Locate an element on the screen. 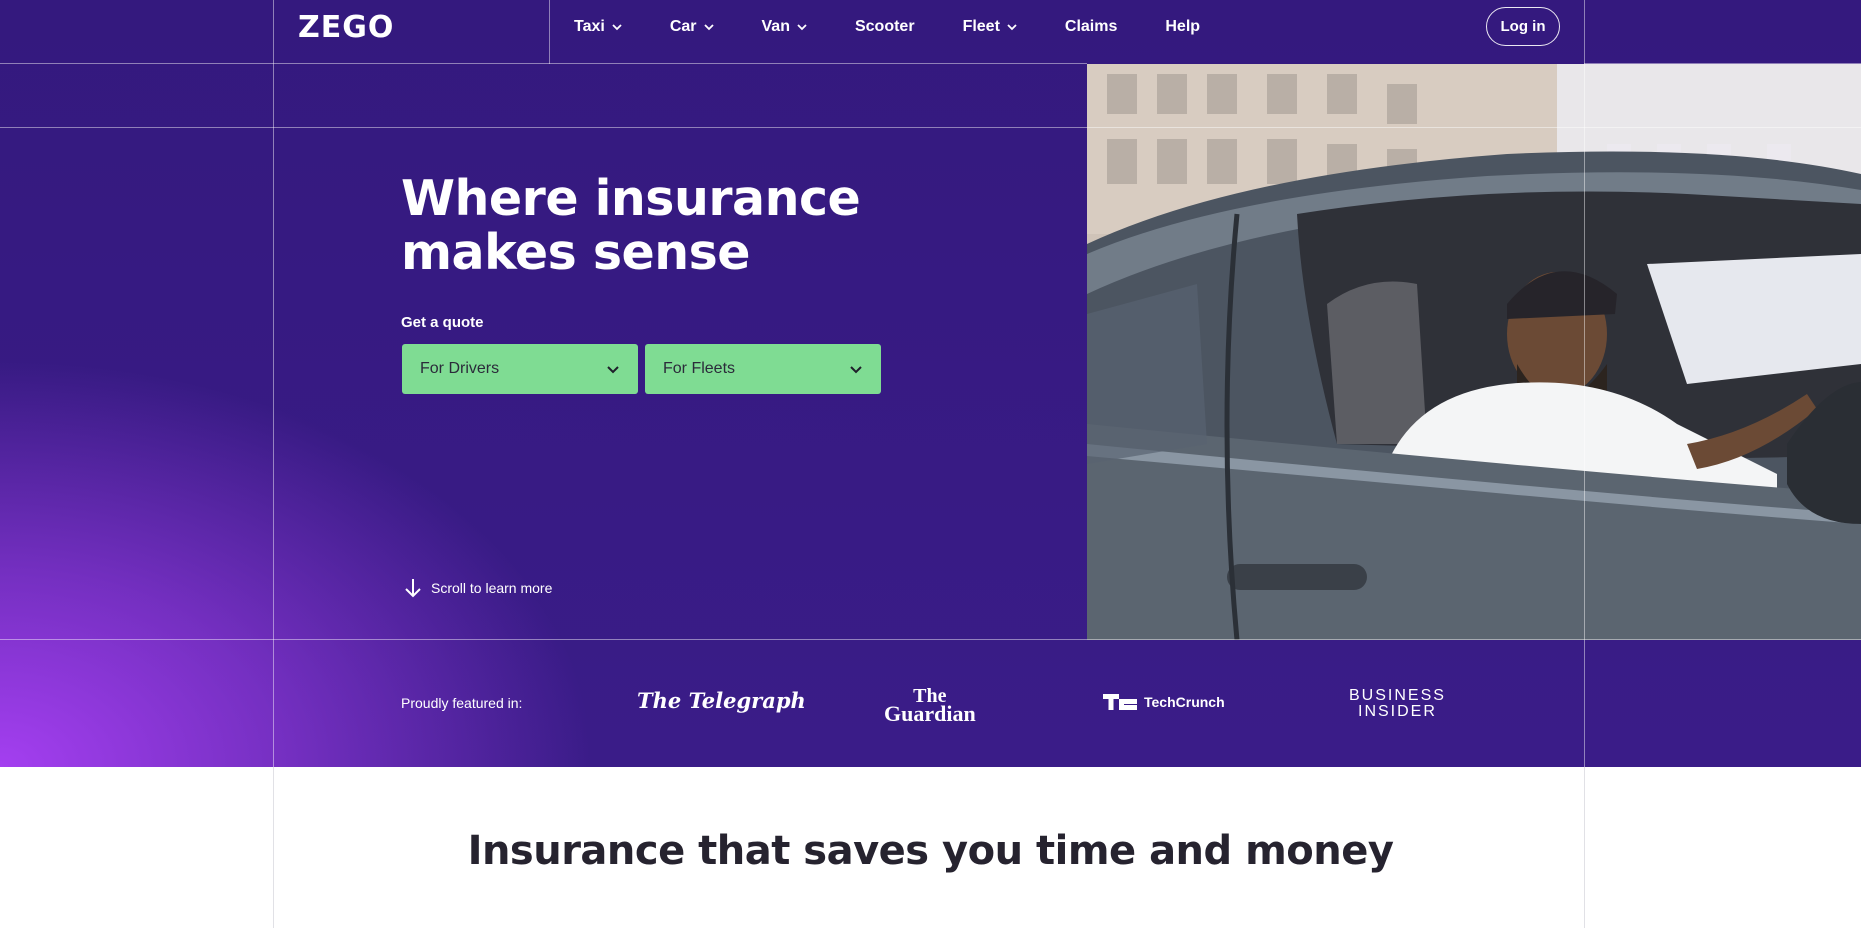 The image size is (1861, 928). zego-logo: ZEGO is located at coordinates (346, 27).